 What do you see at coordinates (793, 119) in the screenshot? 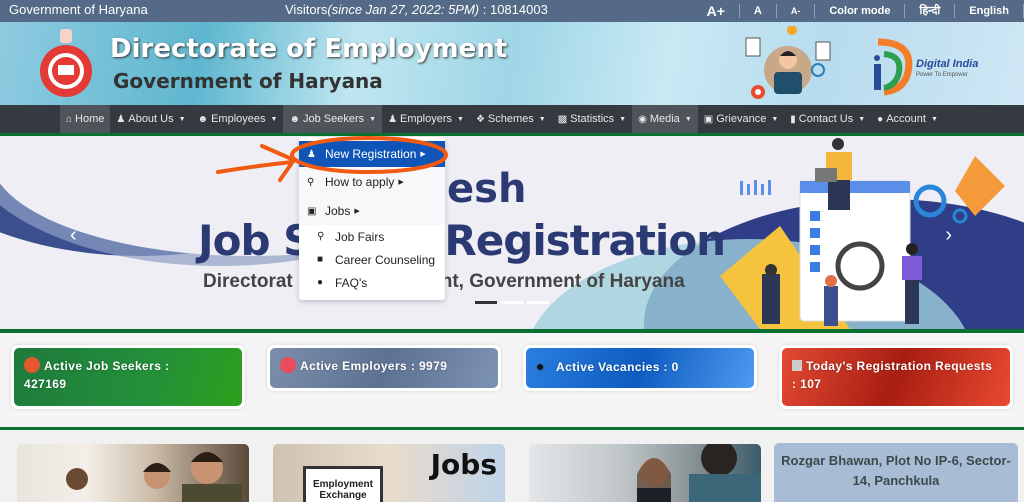
I see `mobile-icon: ▮` at bounding box center [793, 119].